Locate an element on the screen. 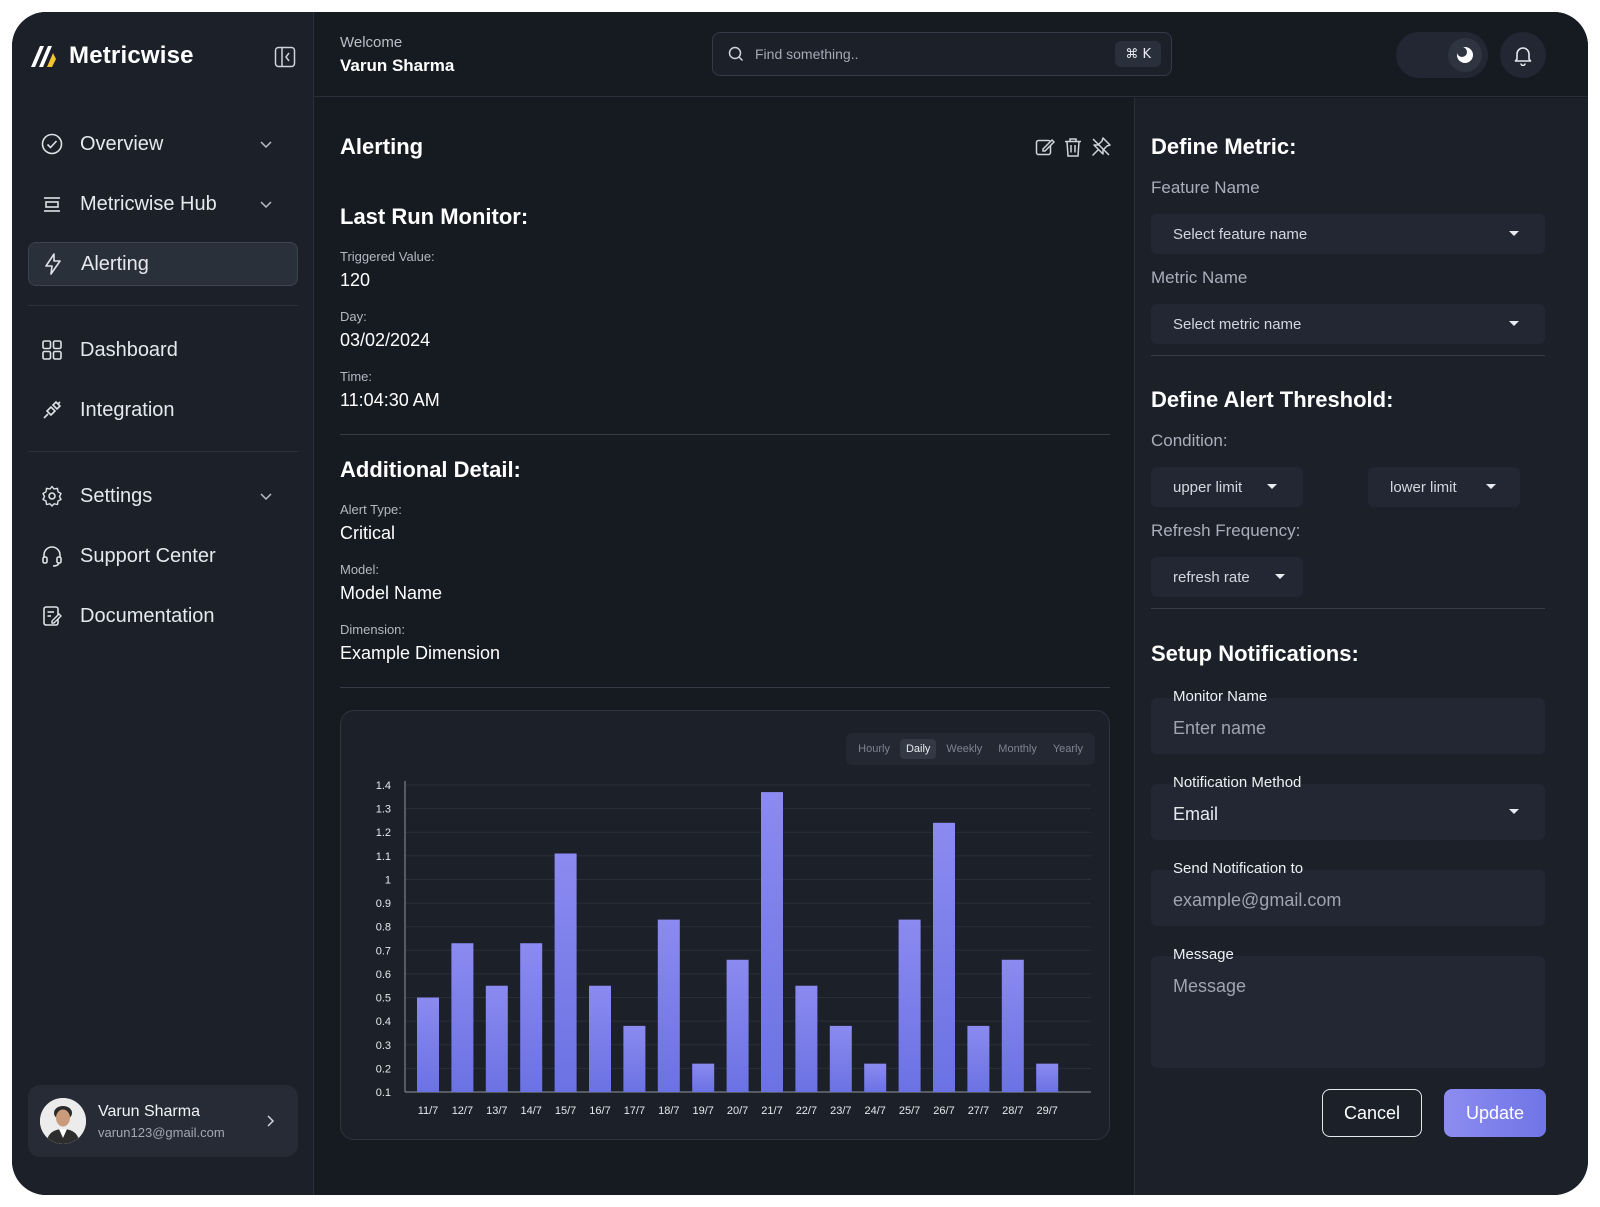  section-divider is located at coordinates (725, 687).